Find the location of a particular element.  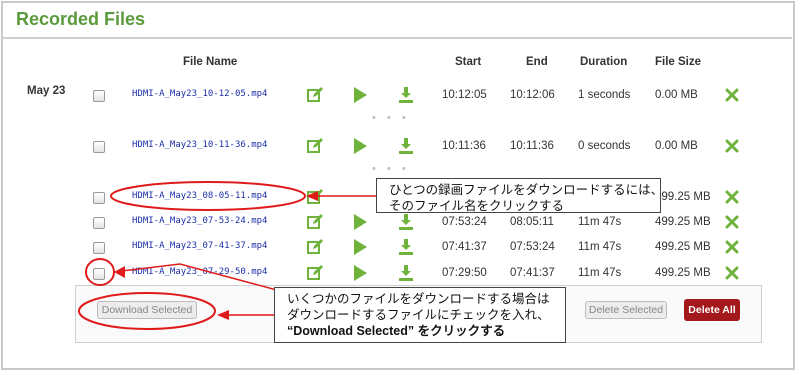

start-time: 07:29:50 is located at coordinates (464, 273).